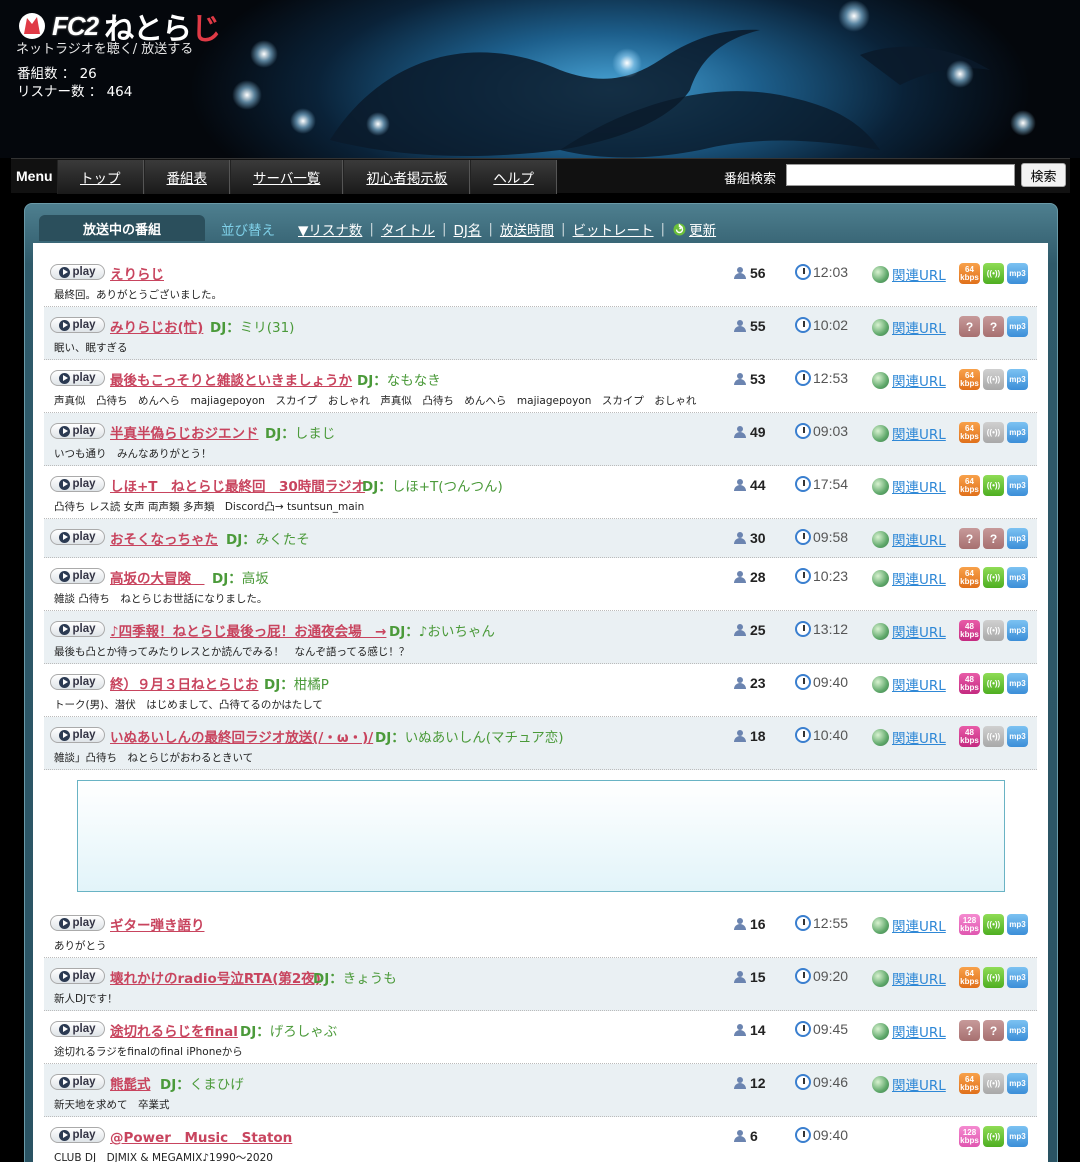 This screenshot has width=1080, height=1162. I want to click on airtime: 09:45, so click(821, 1029).